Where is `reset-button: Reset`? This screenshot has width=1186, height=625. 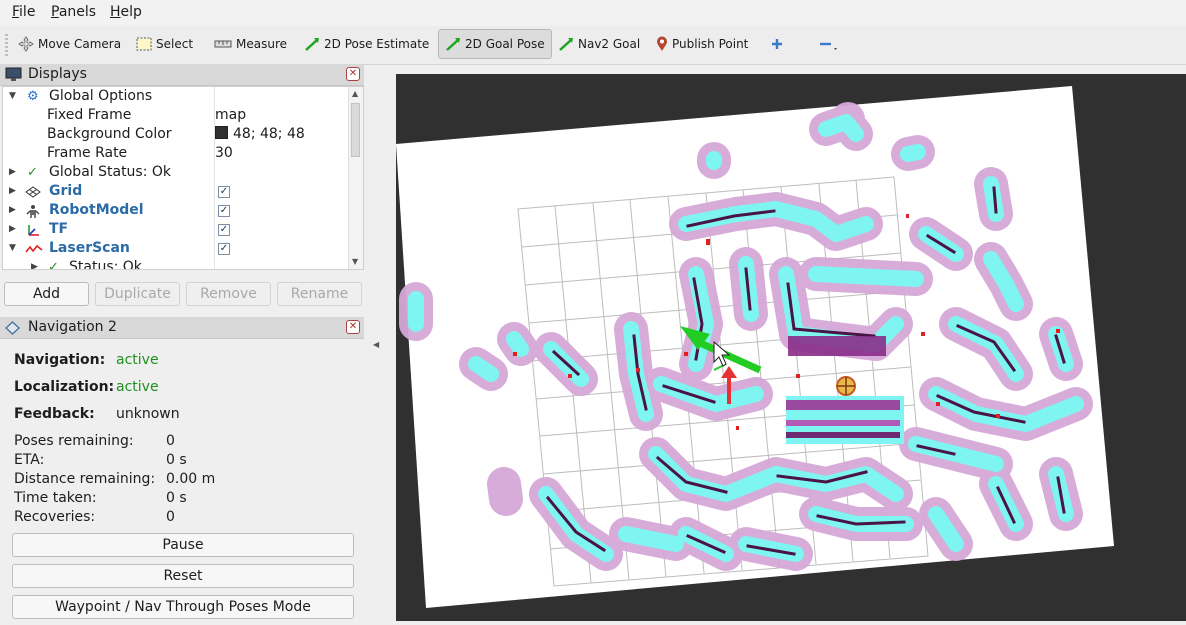 reset-button: Reset is located at coordinates (183, 576).